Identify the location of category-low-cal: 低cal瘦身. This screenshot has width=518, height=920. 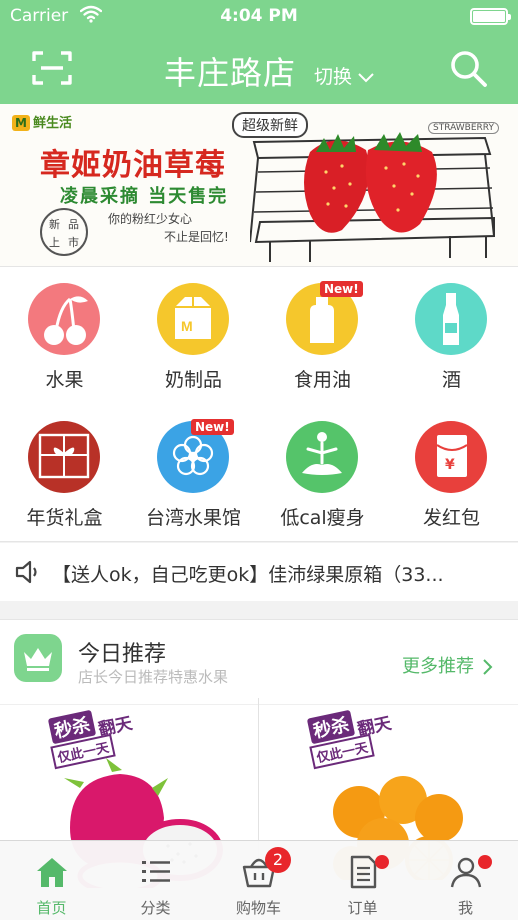
(322, 474).